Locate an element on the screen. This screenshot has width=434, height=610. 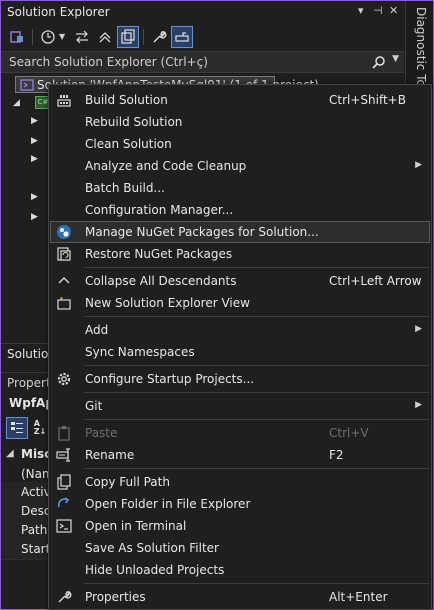
sync-icon is located at coordinates (82, 37).